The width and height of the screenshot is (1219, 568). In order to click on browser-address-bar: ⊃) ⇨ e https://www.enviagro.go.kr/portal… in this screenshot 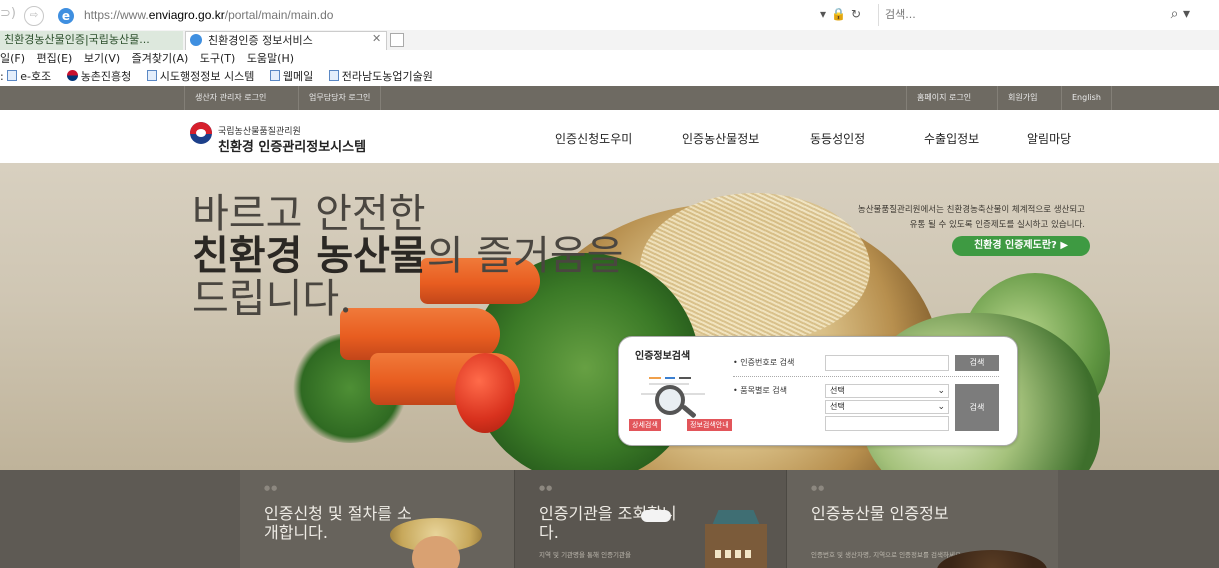, I will do `click(609, 15)`.